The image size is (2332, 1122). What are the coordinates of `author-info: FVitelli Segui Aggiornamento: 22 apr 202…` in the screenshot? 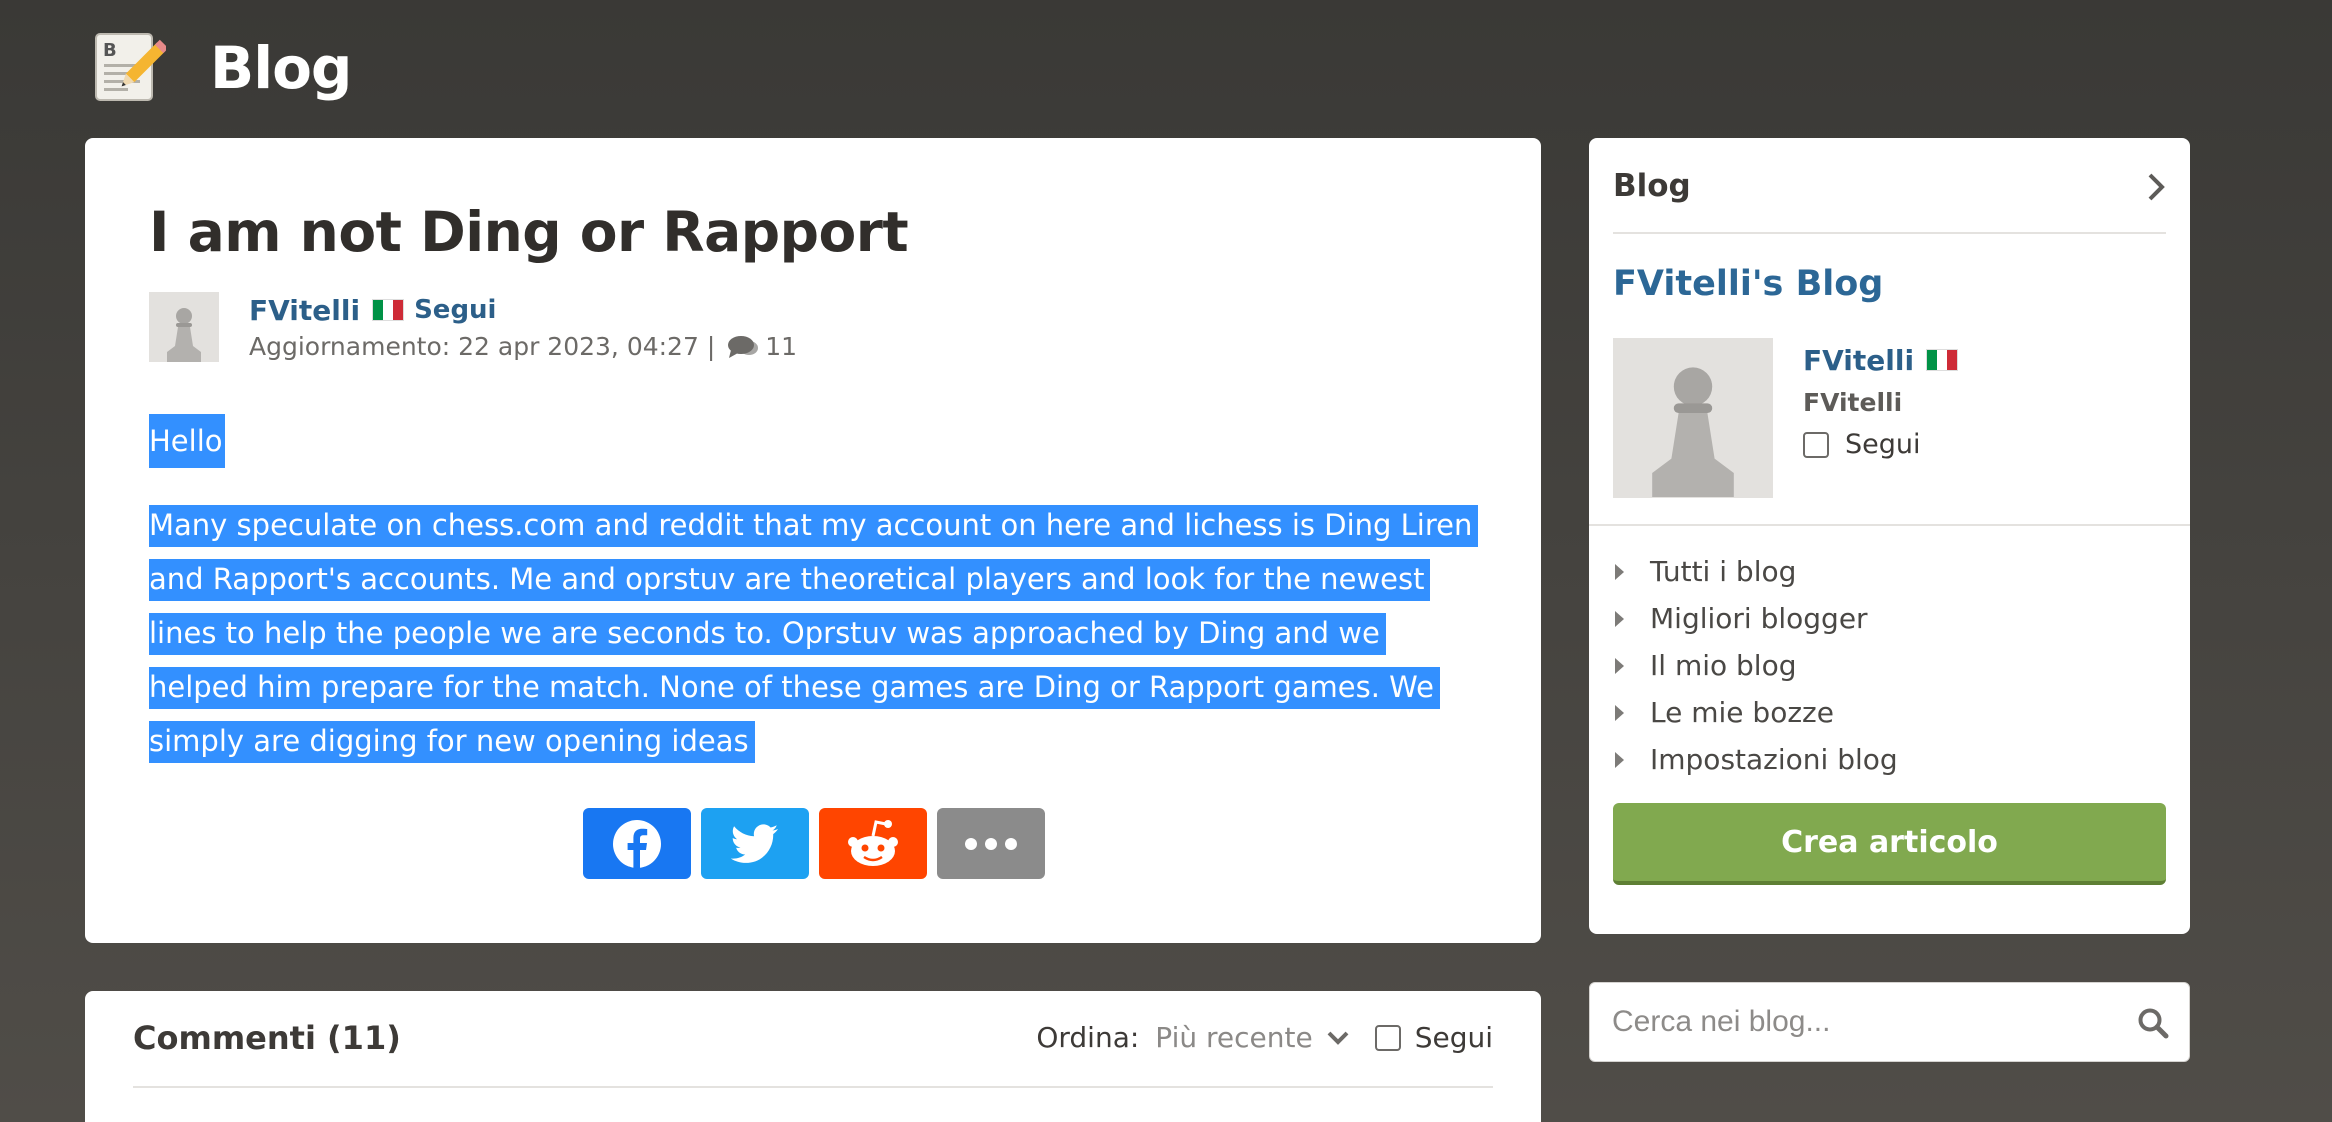 It's located at (523, 327).